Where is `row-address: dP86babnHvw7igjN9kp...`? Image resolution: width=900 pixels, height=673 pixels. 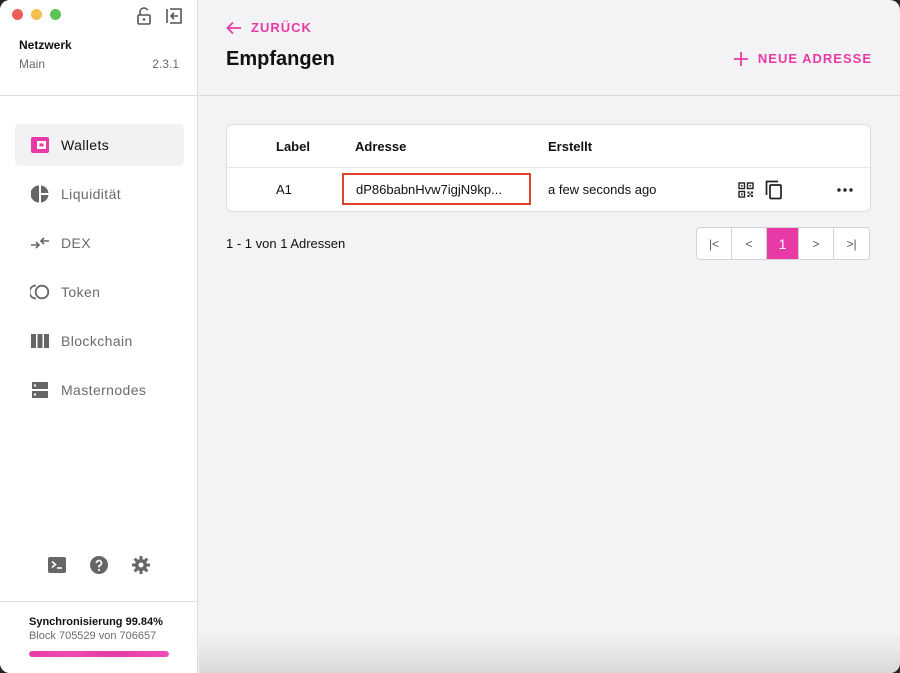 row-address: dP86babnHvw7igjN9kp... is located at coordinates (436, 189).